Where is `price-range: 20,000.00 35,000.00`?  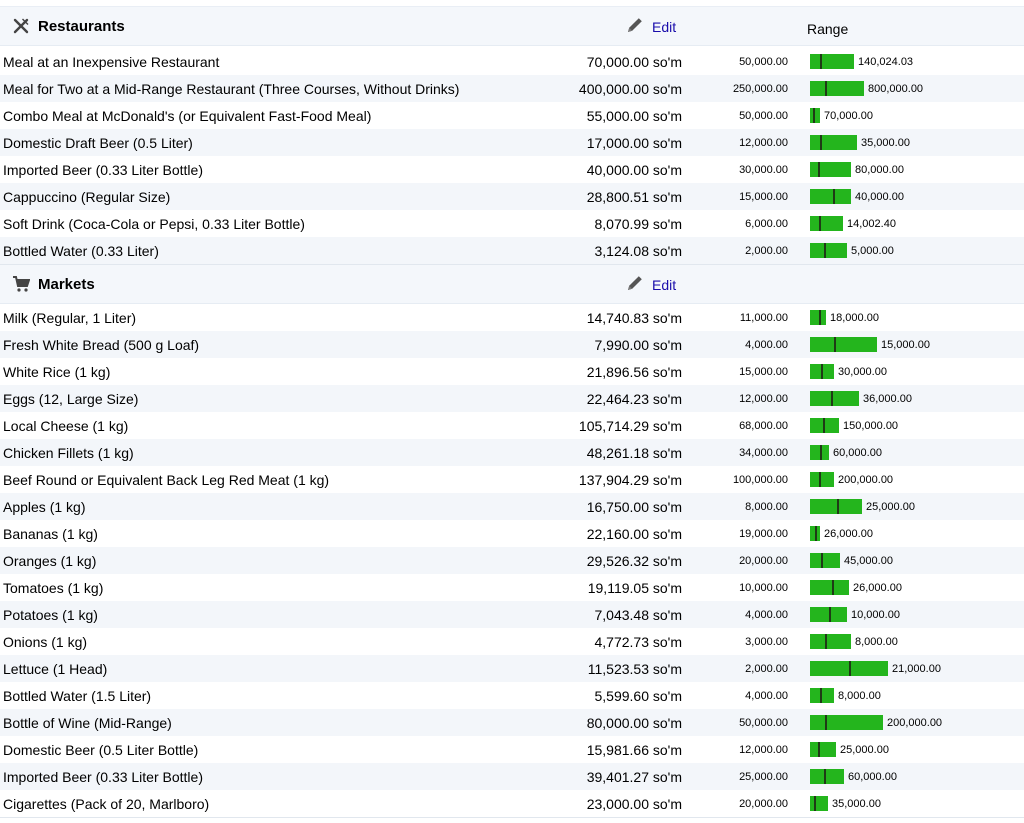
price-range: 20,000.00 35,000.00 is located at coordinates (872, 803).